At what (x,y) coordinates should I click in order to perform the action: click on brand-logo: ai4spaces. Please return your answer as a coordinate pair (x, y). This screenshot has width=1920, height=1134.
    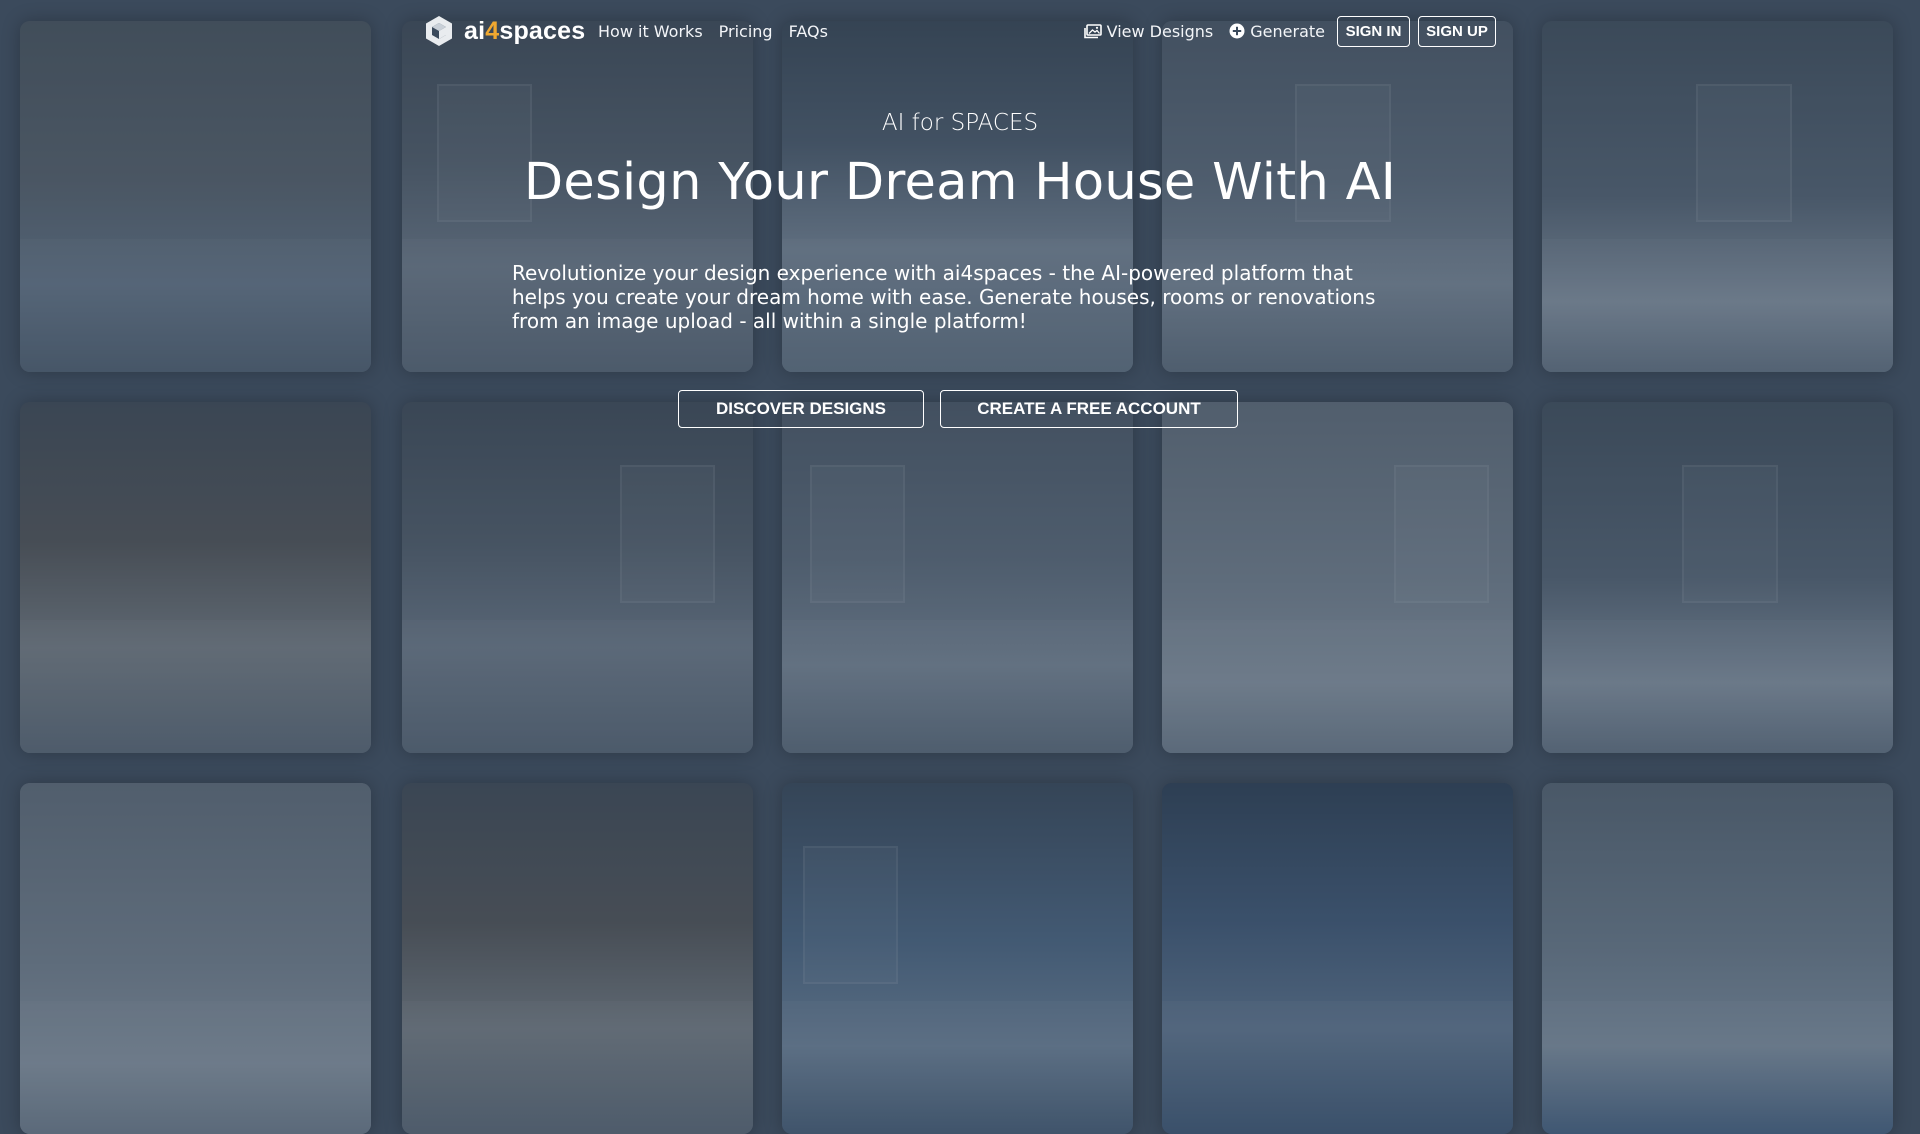
    Looking at the image, I should click on (504, 31).